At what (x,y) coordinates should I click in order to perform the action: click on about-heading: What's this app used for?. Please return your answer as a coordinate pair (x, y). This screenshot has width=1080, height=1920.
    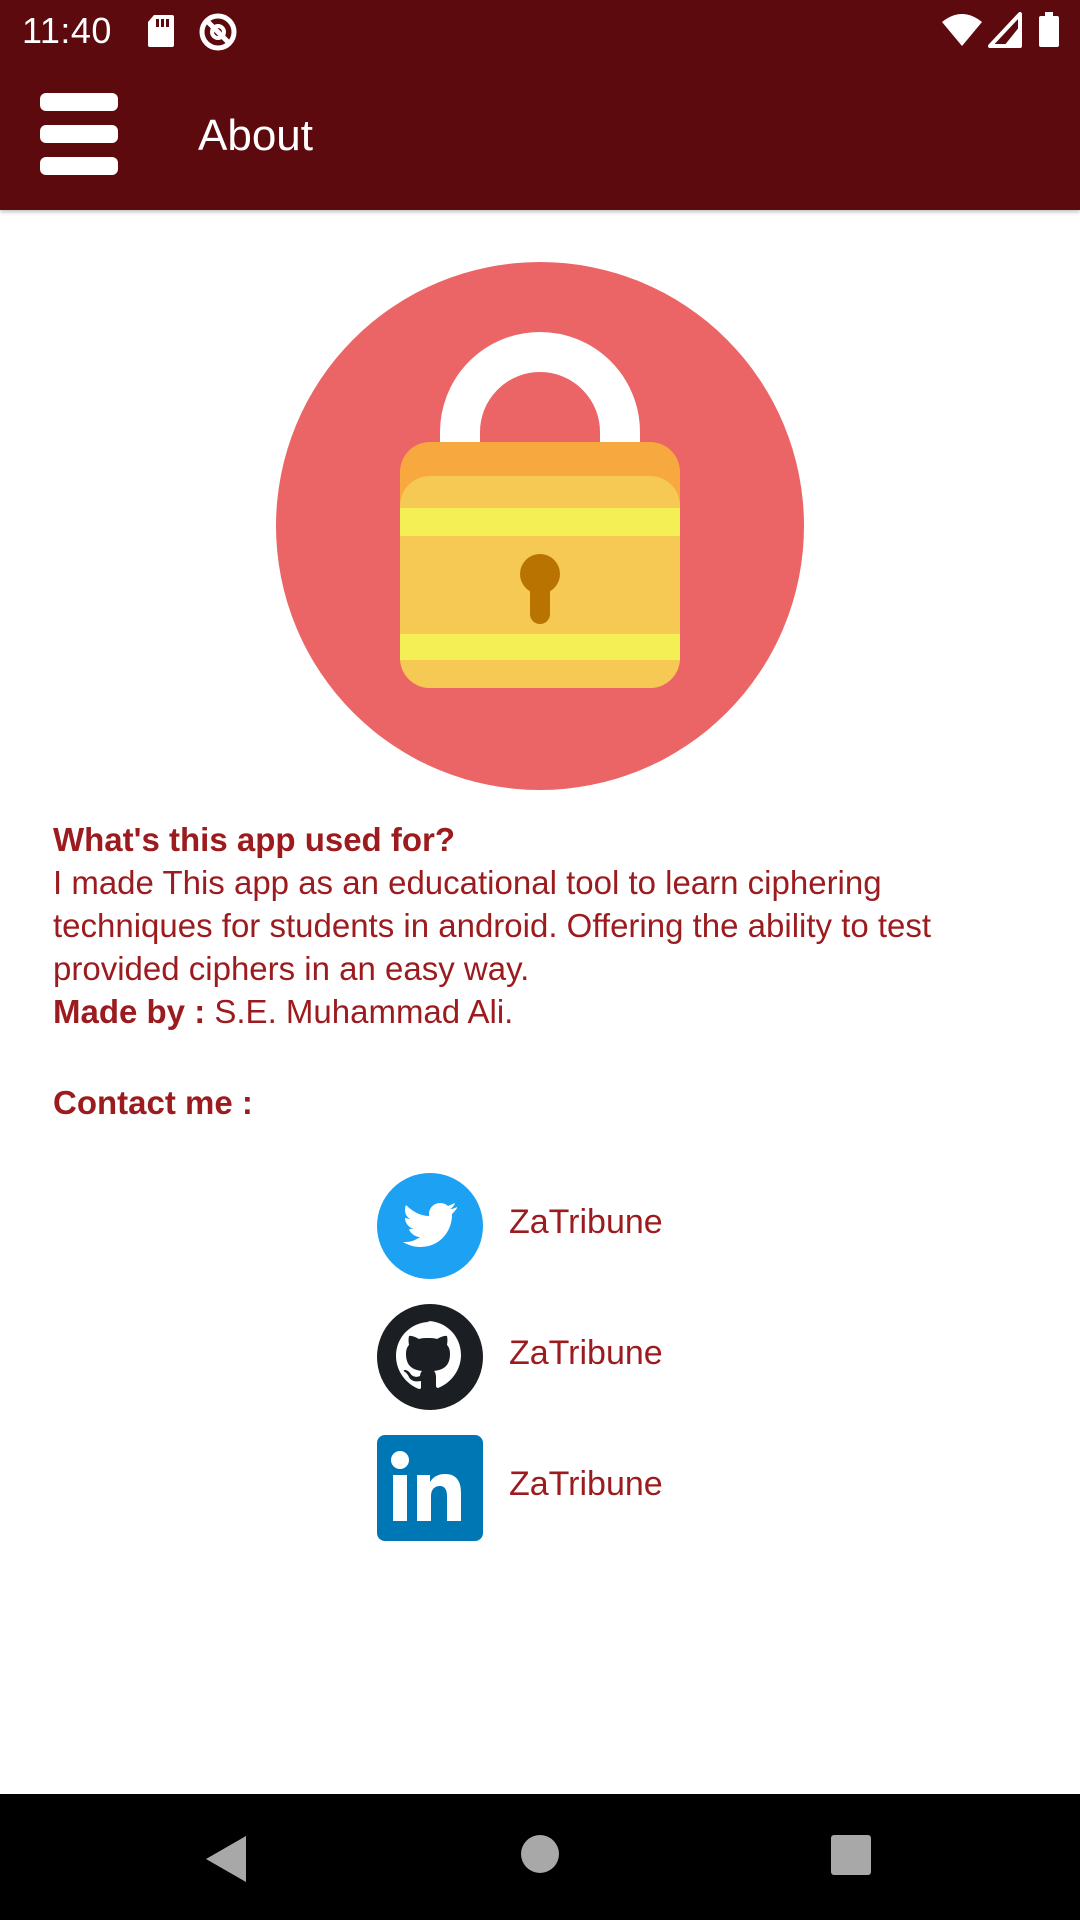
    Looking at the image, I should click on (254, 839).